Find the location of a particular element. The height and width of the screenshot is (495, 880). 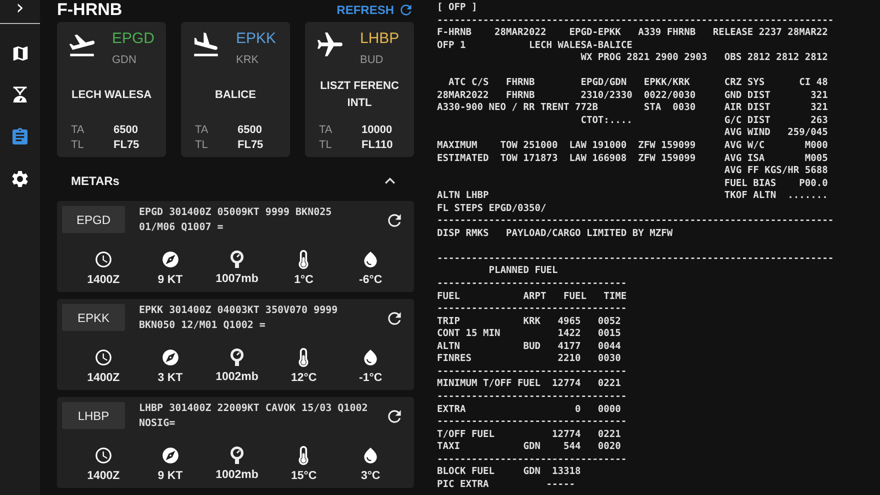

ofp-line: WX PROG 2821 2900 2903 OBS 2812 2812 2812 is located at coordinates (704, 58).